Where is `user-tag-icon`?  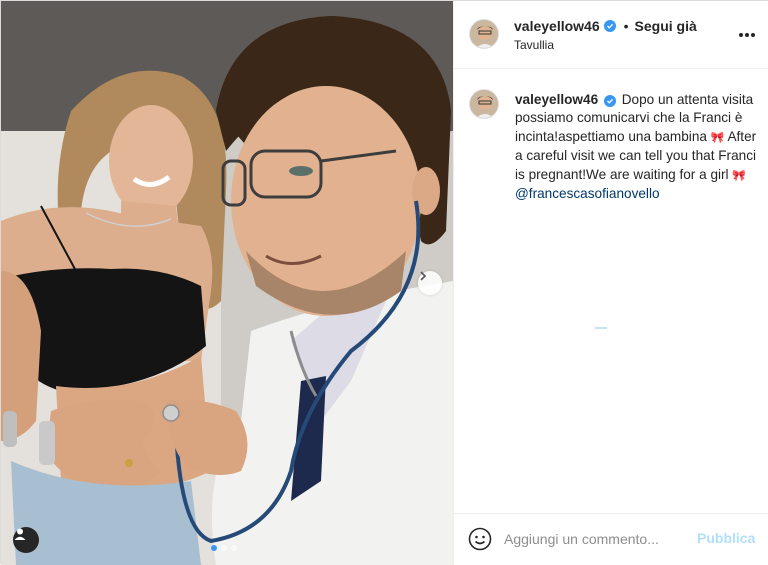
user-tag-icon is located at coordinates (20, 534).